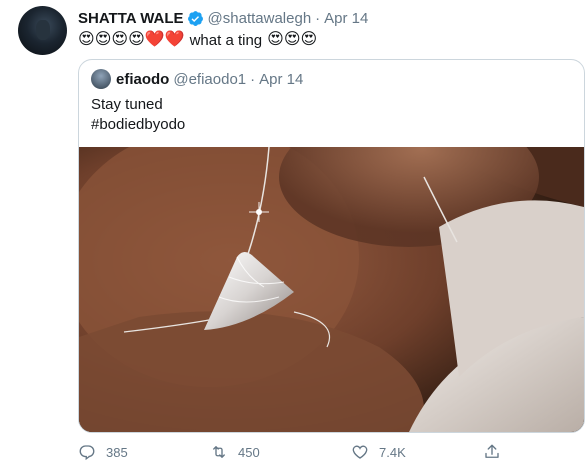  I want to click on quoted-tweet-text: Stay tuned #bodiedbyodo, so click(138, 115).